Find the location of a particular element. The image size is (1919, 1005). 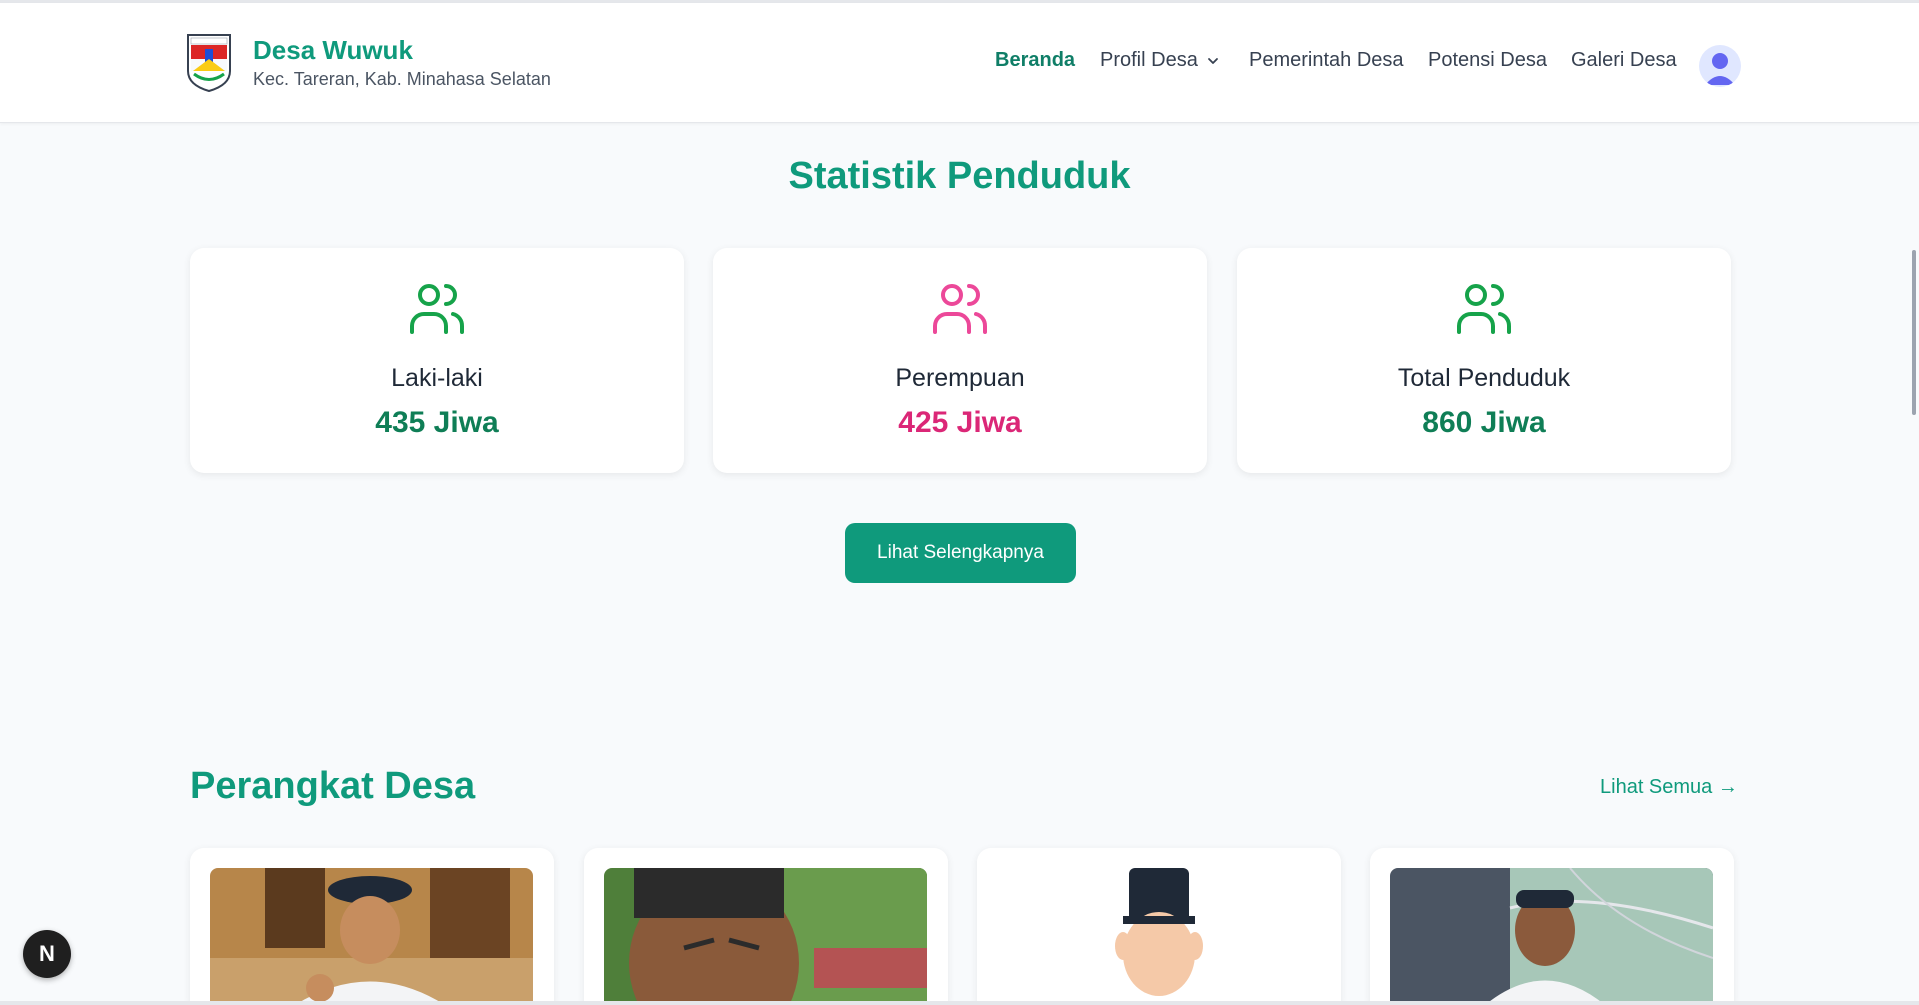

stat-value: 435 Jiwa is located at coordinates (437, 422).